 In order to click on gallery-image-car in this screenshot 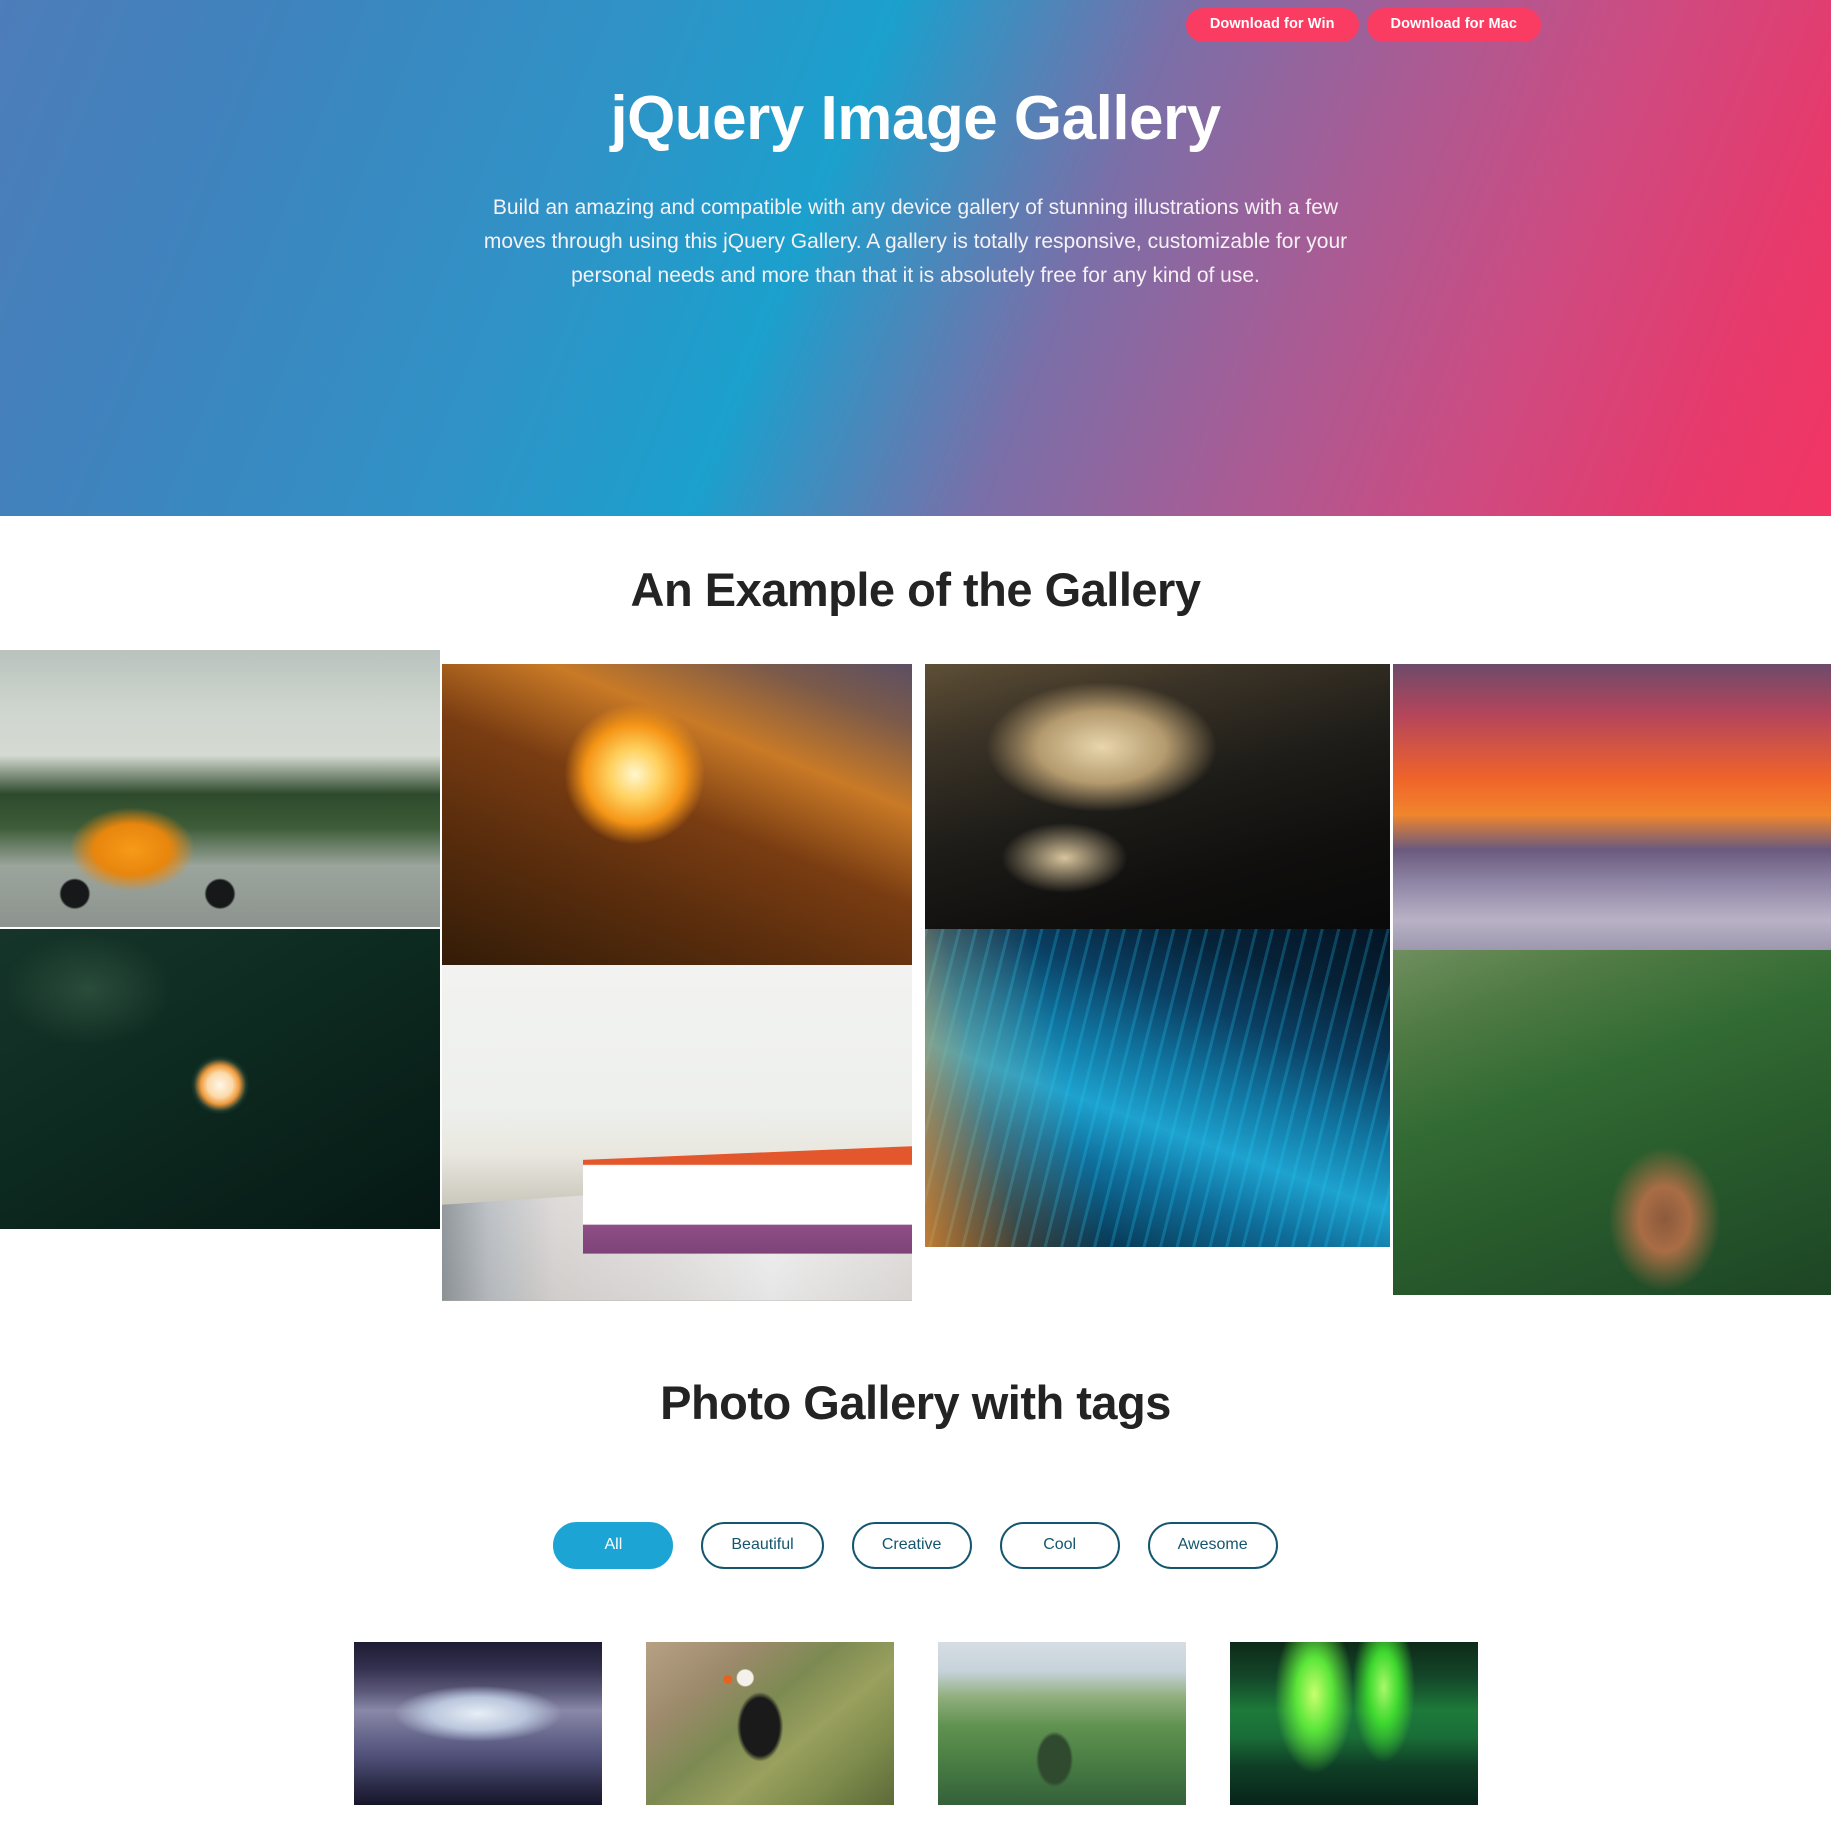, I will do `click(220, 788)`.